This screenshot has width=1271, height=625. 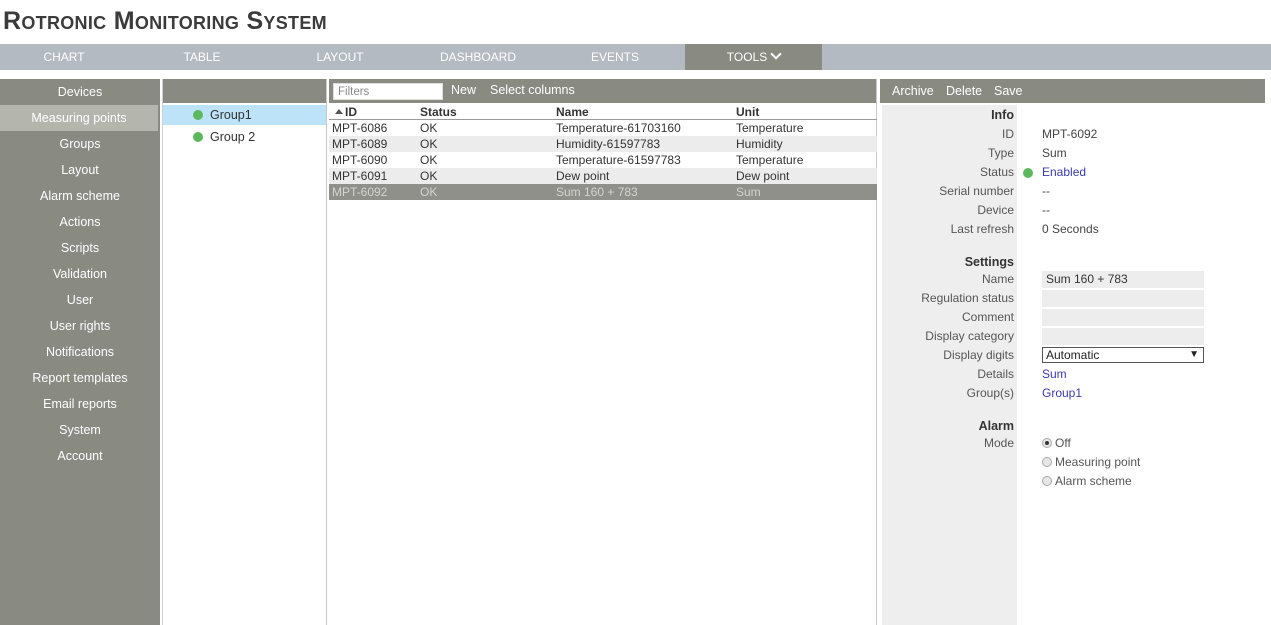 I want to click on serial-number-value: --, so click(x=1046, y=191).